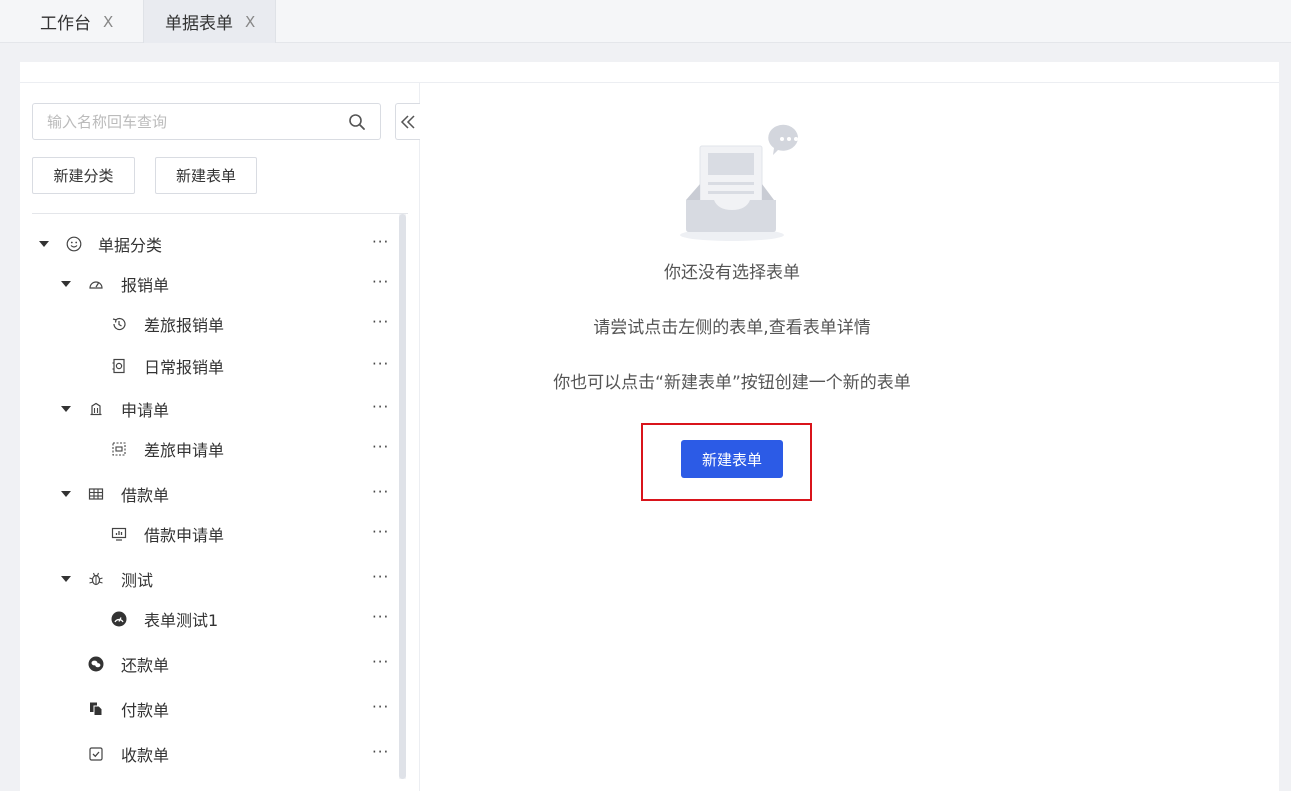 The height and width of the screenshot is (791, 1291). What do you see at coordinates (184, 450) in the screenshot?
I see `tree-node-label: 差旅申请单` at bounding box center [184, 450].